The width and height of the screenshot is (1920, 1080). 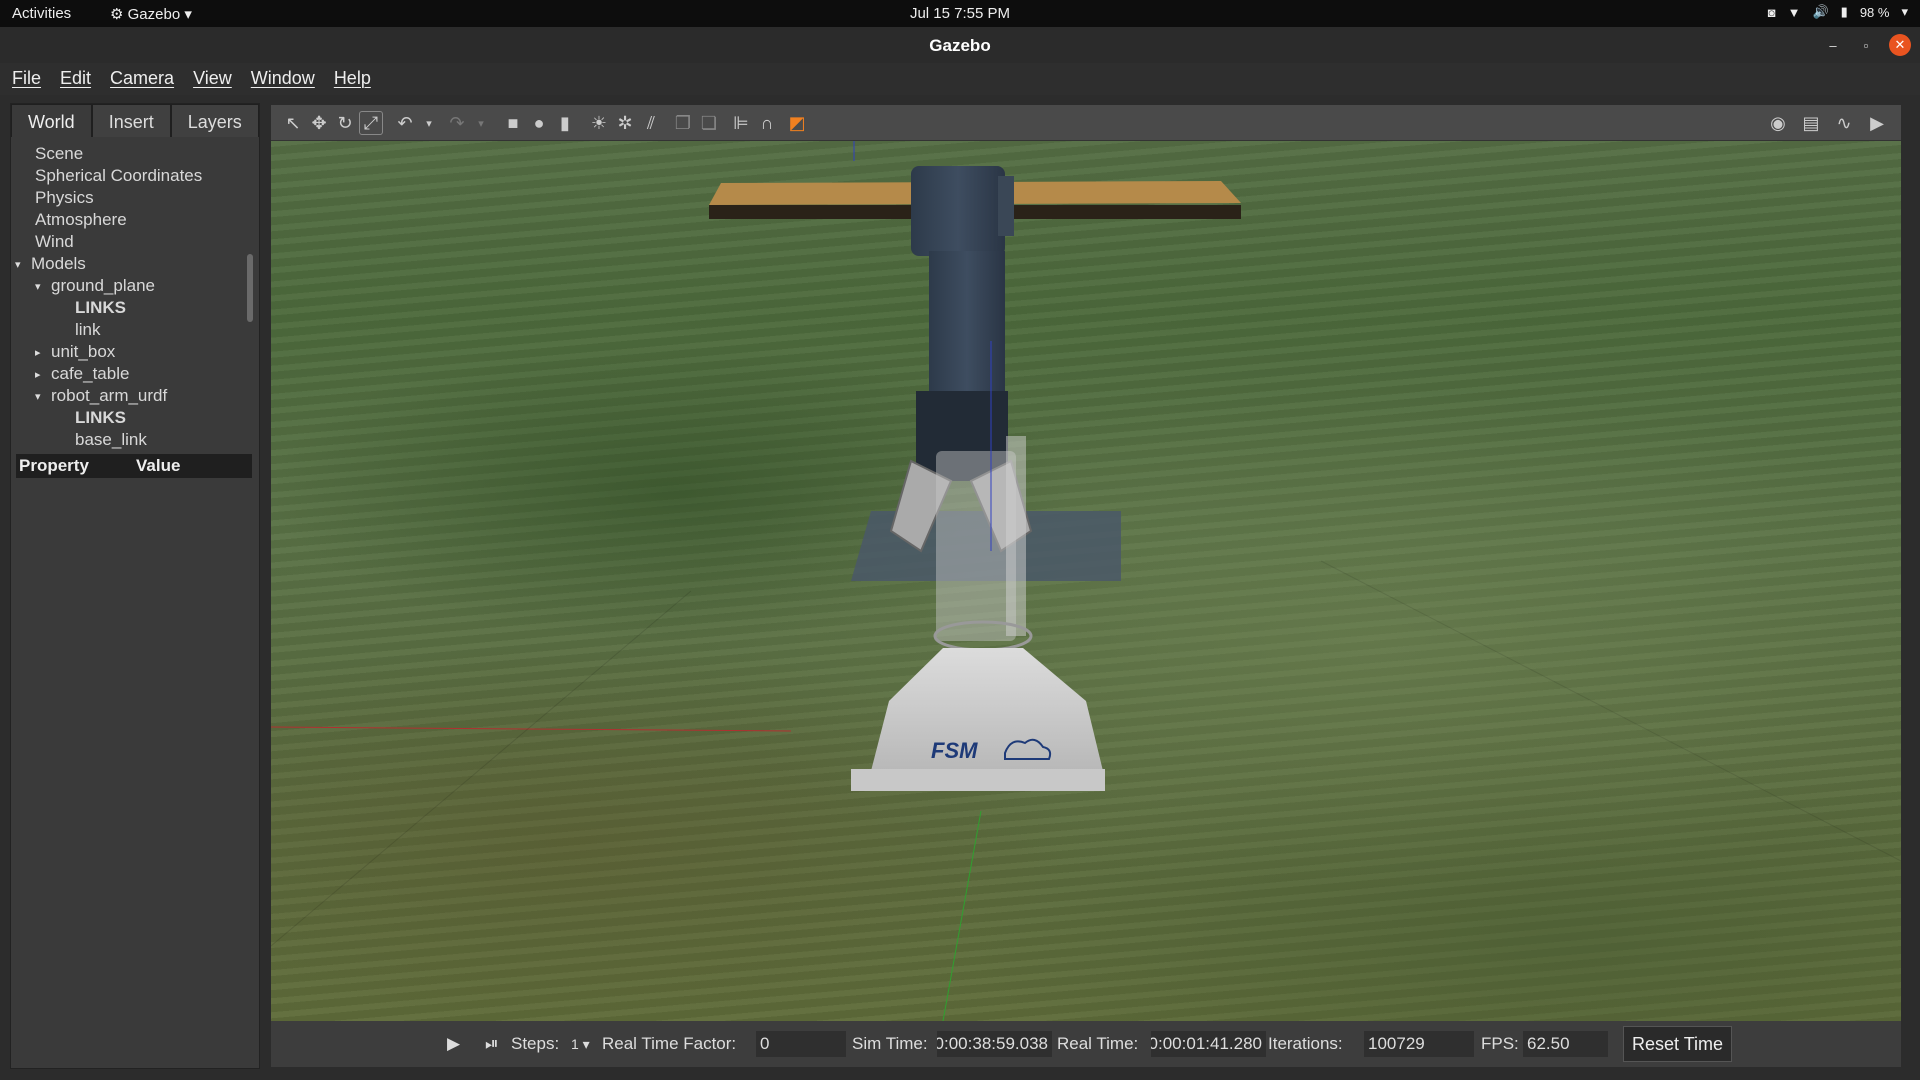 I want to click on redo-dropdown-icon: ▾, so click(x=481, y=123).